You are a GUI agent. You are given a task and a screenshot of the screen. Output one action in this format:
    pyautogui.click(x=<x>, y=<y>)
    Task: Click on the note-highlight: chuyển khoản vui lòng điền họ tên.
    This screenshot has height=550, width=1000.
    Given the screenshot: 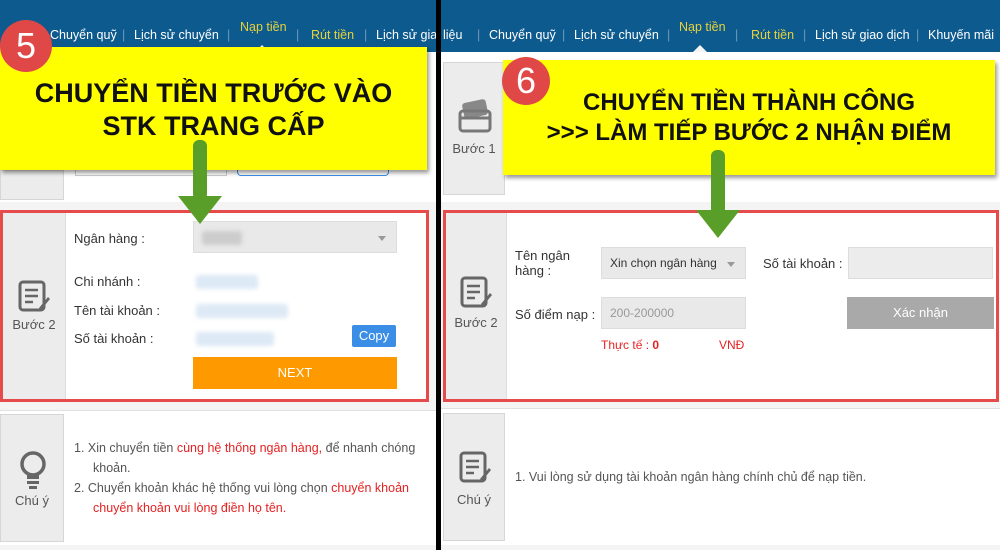 What is the action you would take?
    pyautogui.click(x=190, y=508)
    